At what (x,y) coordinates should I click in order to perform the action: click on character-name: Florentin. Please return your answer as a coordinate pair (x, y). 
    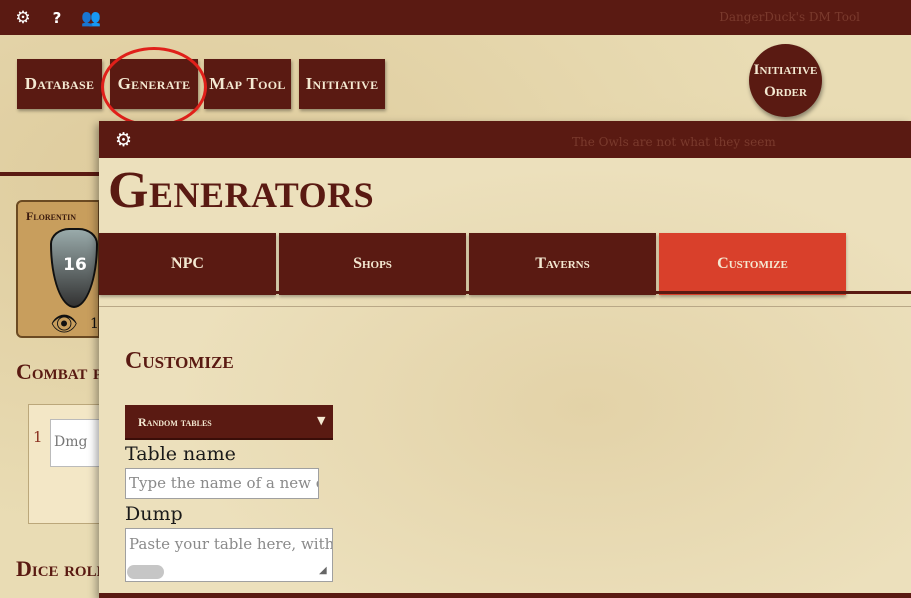
    Looking at the image, I should click on (51, 216).